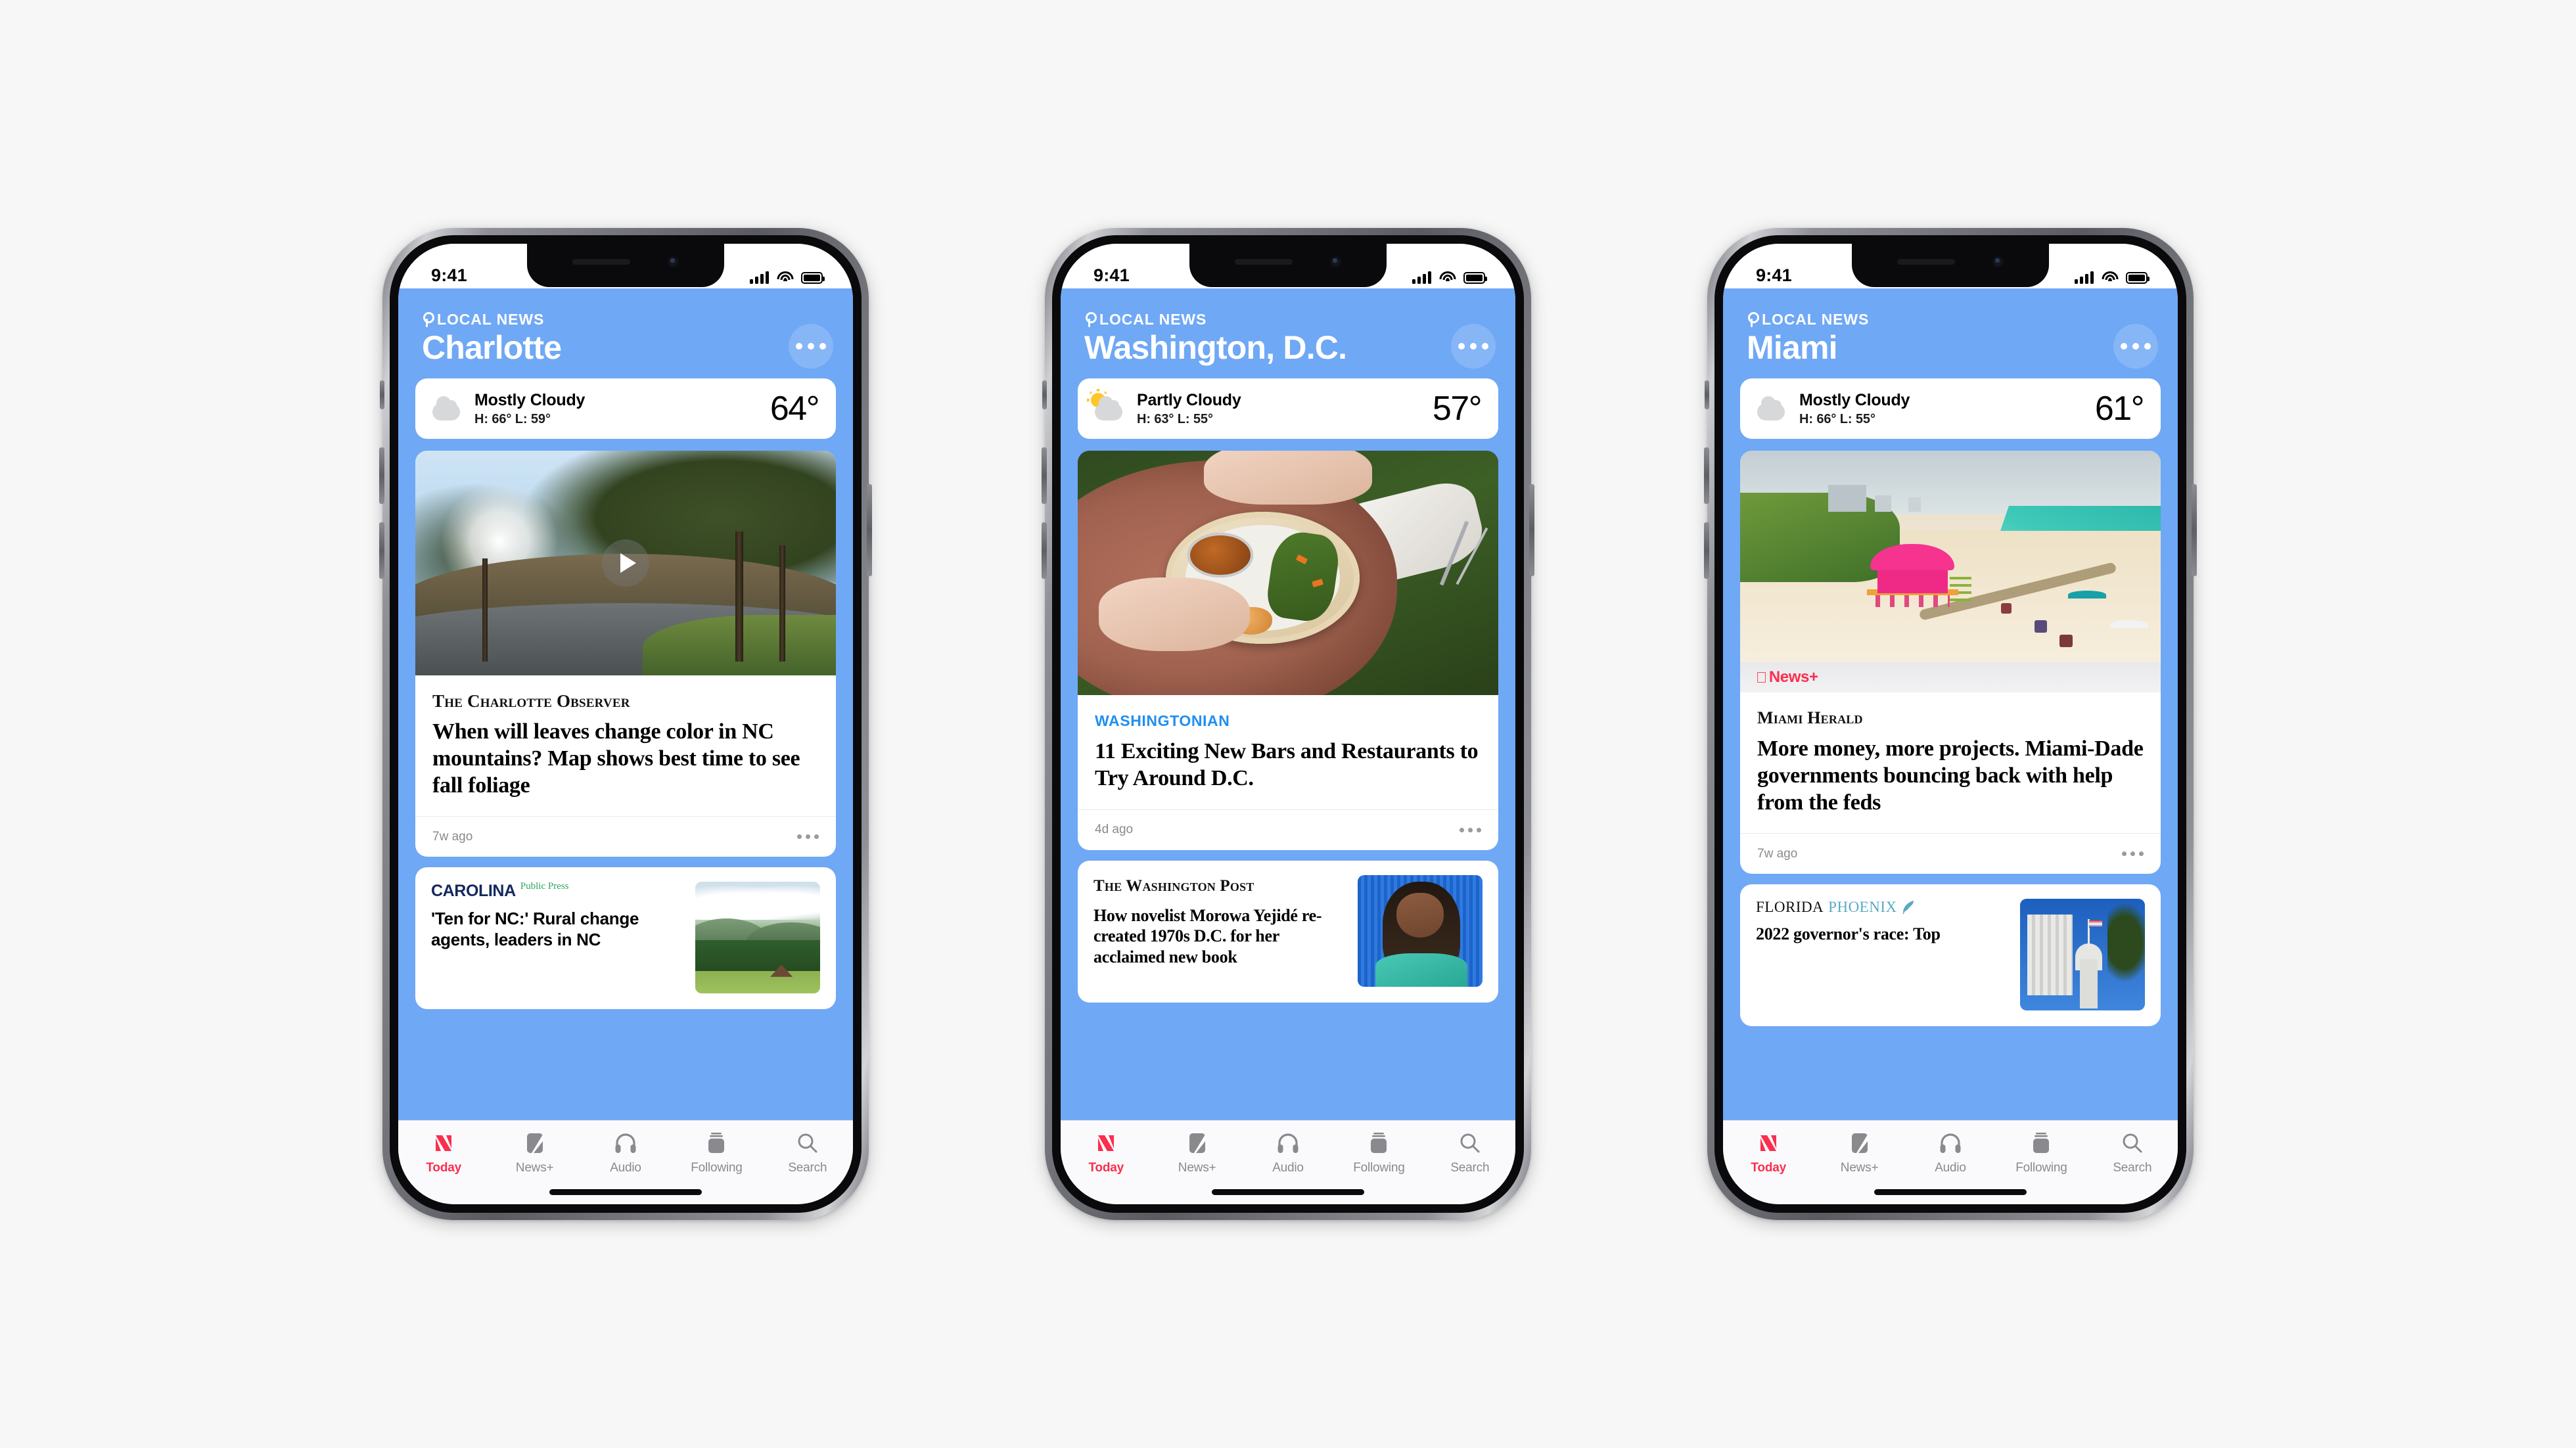 The image size is (2576, 1448). I want to click on weather-condition: Mostly Cloudy, so click(530, 399).